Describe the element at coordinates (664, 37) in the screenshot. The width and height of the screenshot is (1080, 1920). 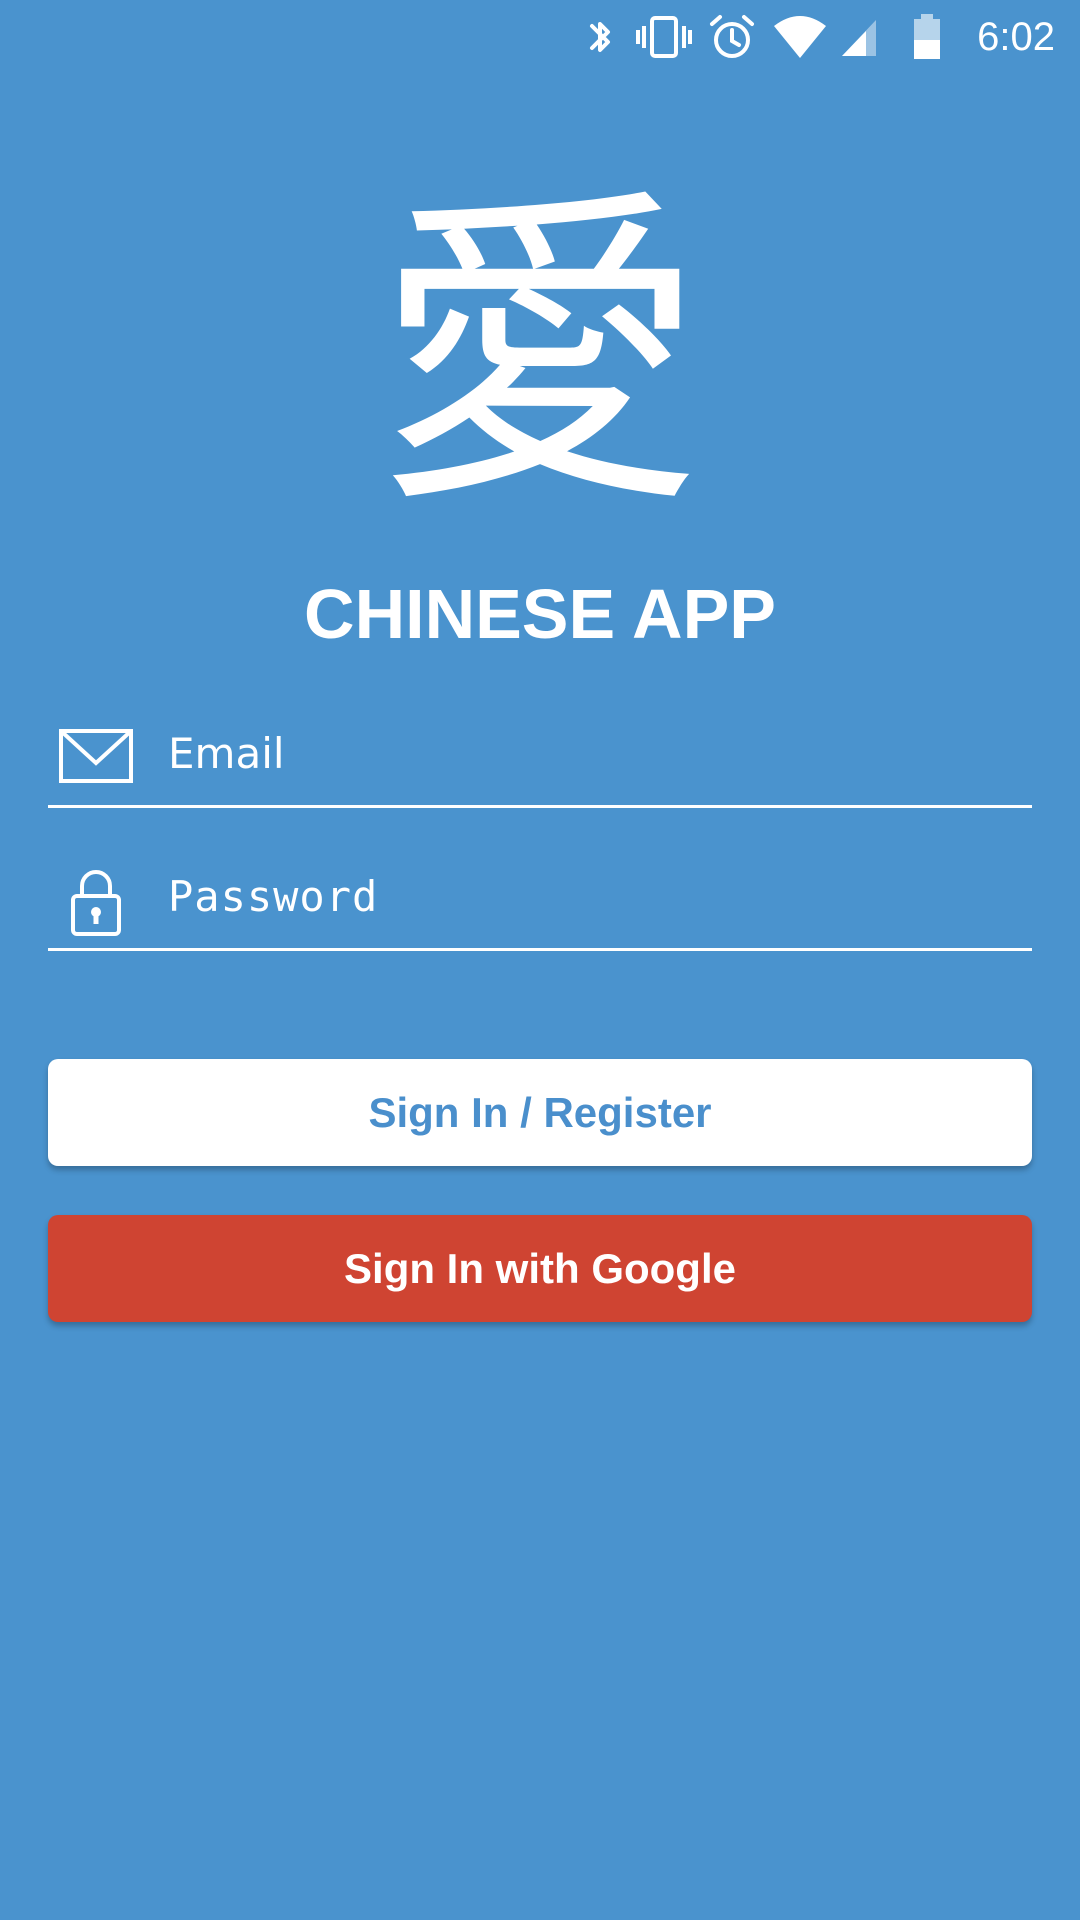
I see `vibrate-icon` at that location.